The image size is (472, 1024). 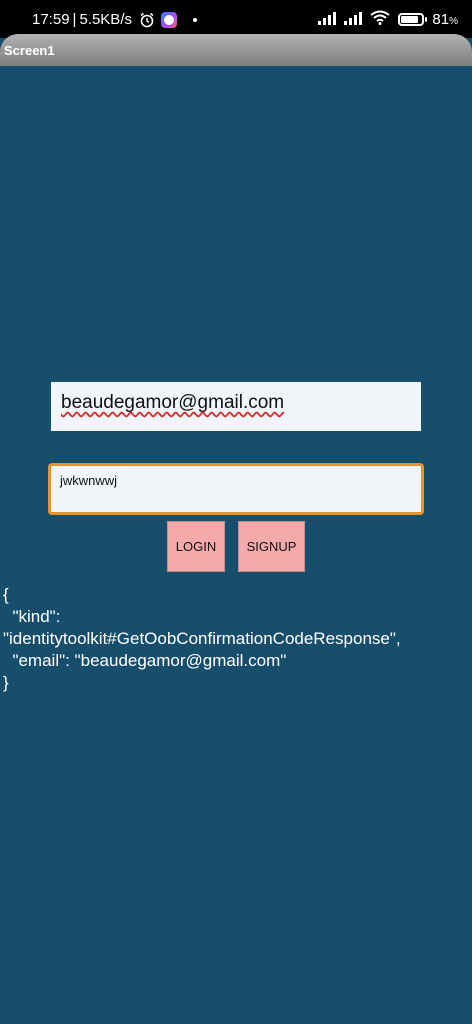 What do you see at coordinates (147, 20) in the screenshot?
I see `alarm-icon` at bounding box center [147, 20].